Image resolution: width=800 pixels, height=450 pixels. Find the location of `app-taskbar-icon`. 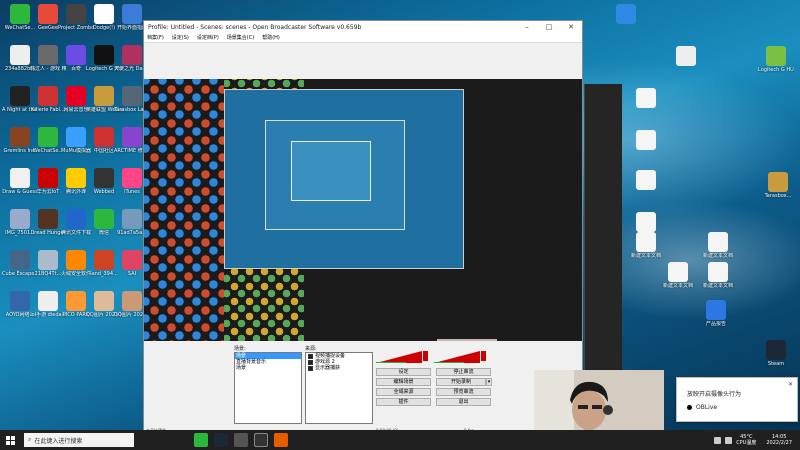

app-taskbar-icon is located at coordinates (281, 440).